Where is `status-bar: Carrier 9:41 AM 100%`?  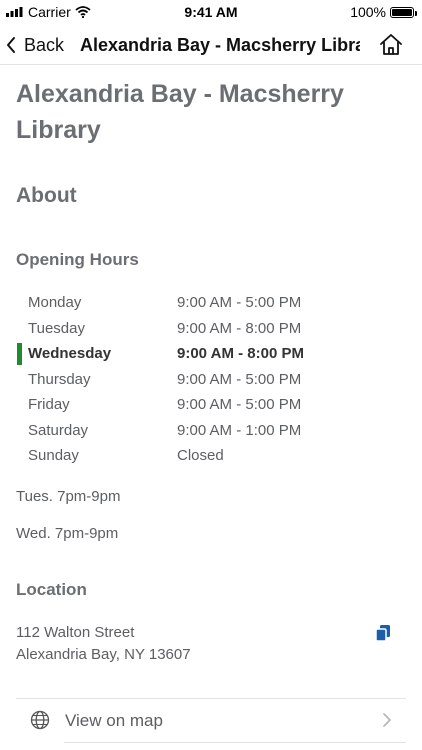
status-bar: Carrier 9:41 AM 100% is located at coordinates (211, 12).